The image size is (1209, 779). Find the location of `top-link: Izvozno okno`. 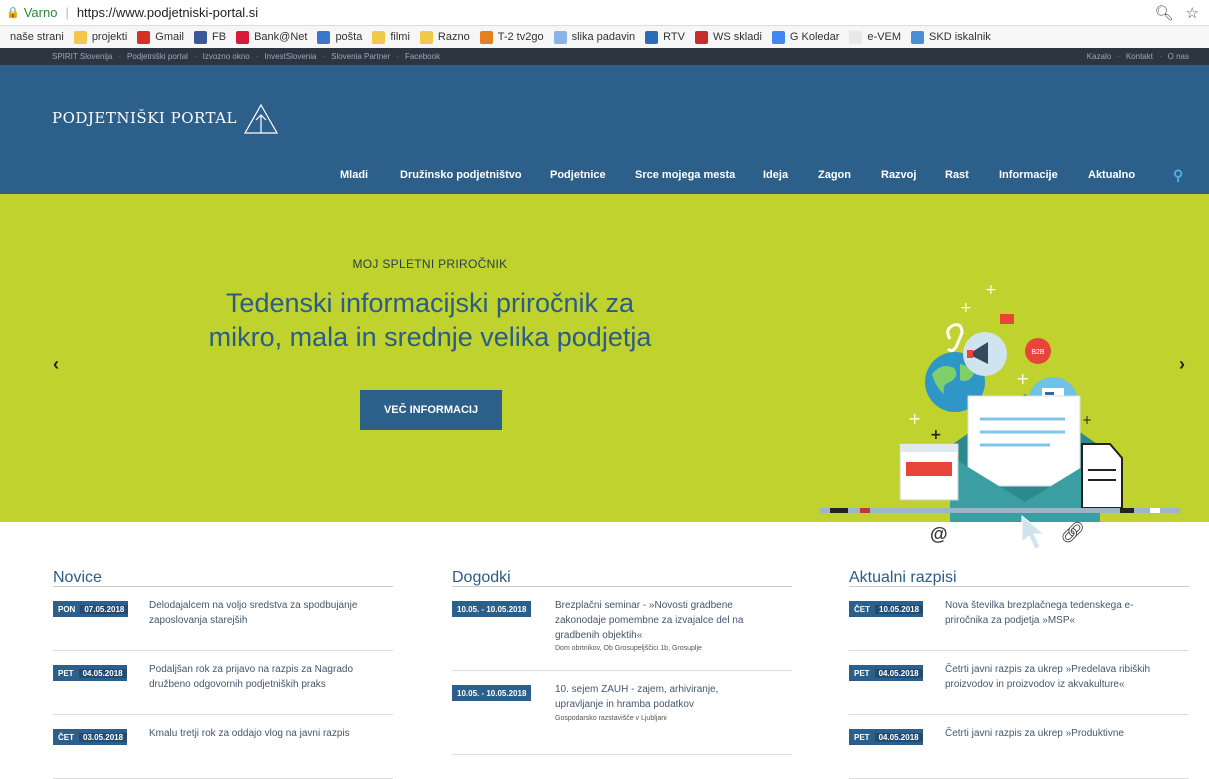

top-link: Izvozno okno is located at coordinates (226, 56).